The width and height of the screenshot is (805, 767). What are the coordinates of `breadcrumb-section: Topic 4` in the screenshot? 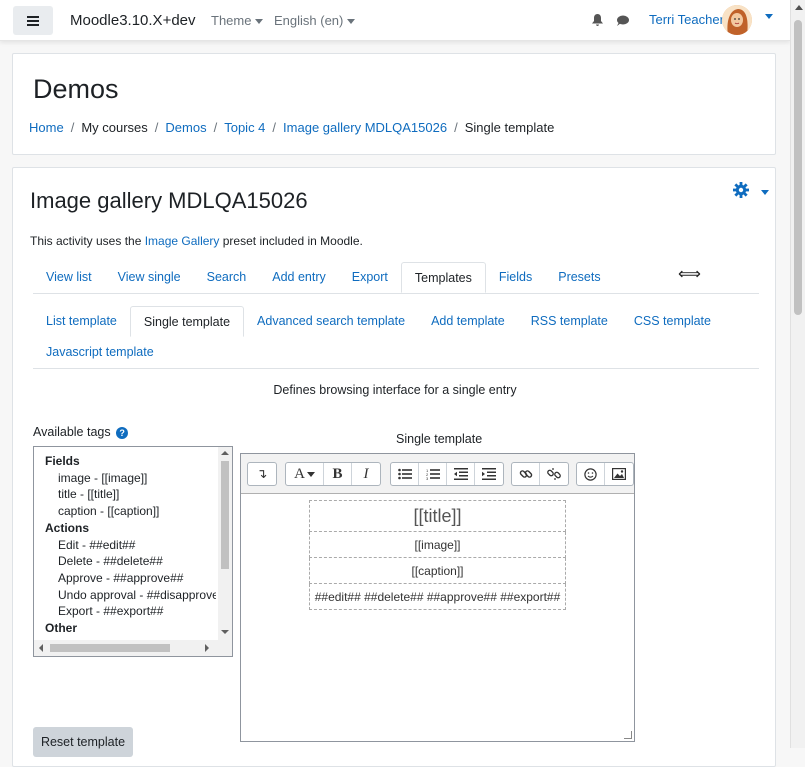 It's located at (244, 127).